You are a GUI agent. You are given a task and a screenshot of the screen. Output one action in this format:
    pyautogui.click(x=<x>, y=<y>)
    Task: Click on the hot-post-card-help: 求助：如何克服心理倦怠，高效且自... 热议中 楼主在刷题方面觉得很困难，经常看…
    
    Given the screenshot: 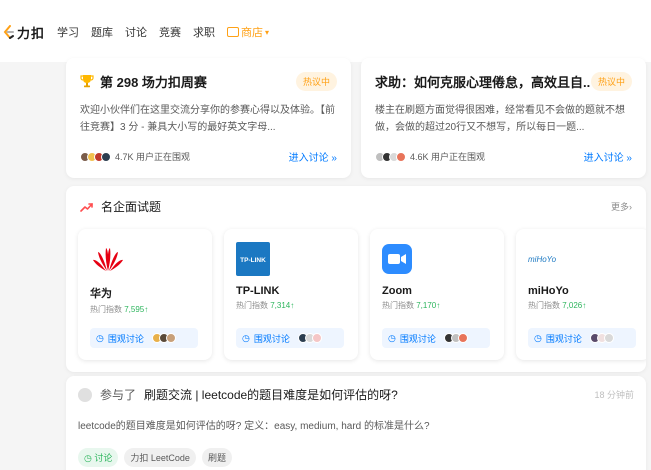 What is the action you would take?
    pyautogui.click(x=503, y=118)
    